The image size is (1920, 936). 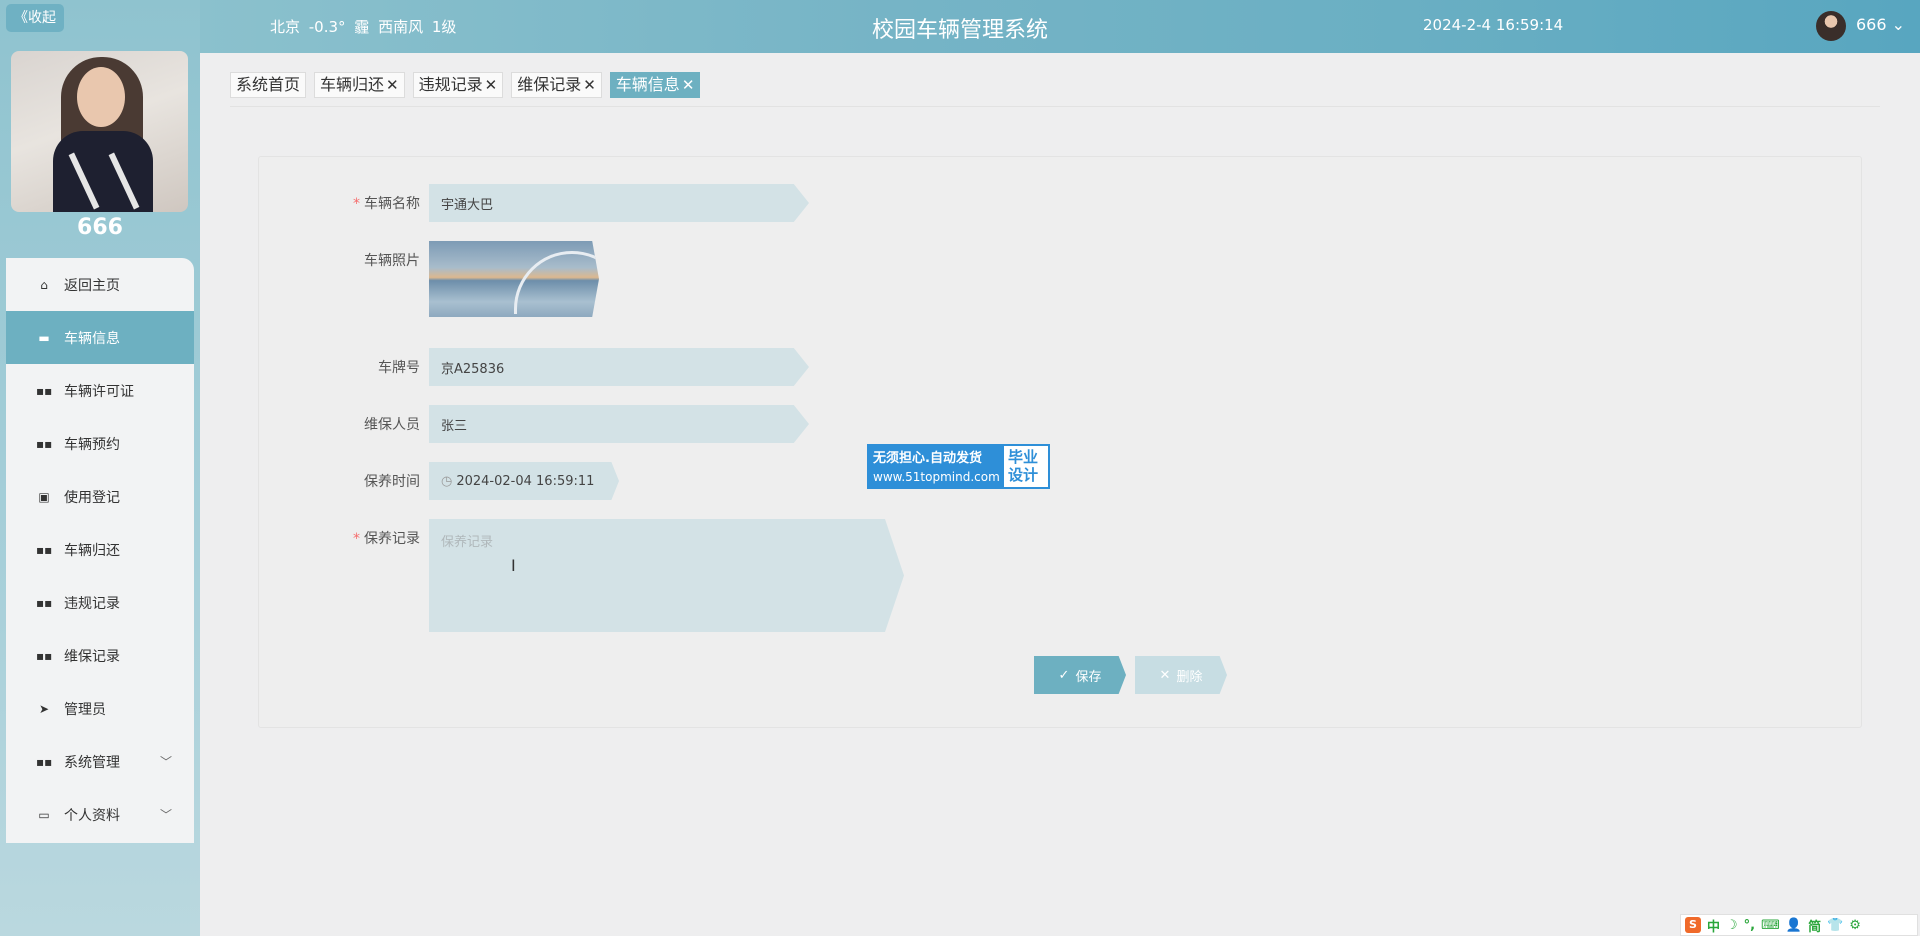 What do you see at coordinates (1713, 925) in the screenshot?
I see `ime-mode: 中` at bounding box center [1713, 925].